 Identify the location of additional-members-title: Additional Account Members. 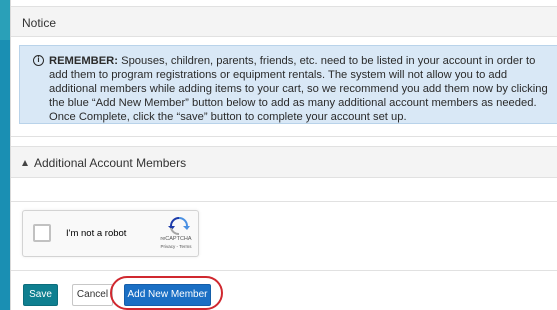
(110, 163).